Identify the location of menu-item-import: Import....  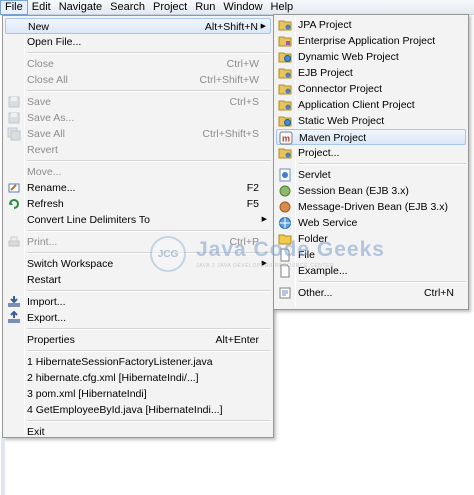
(138, 302).